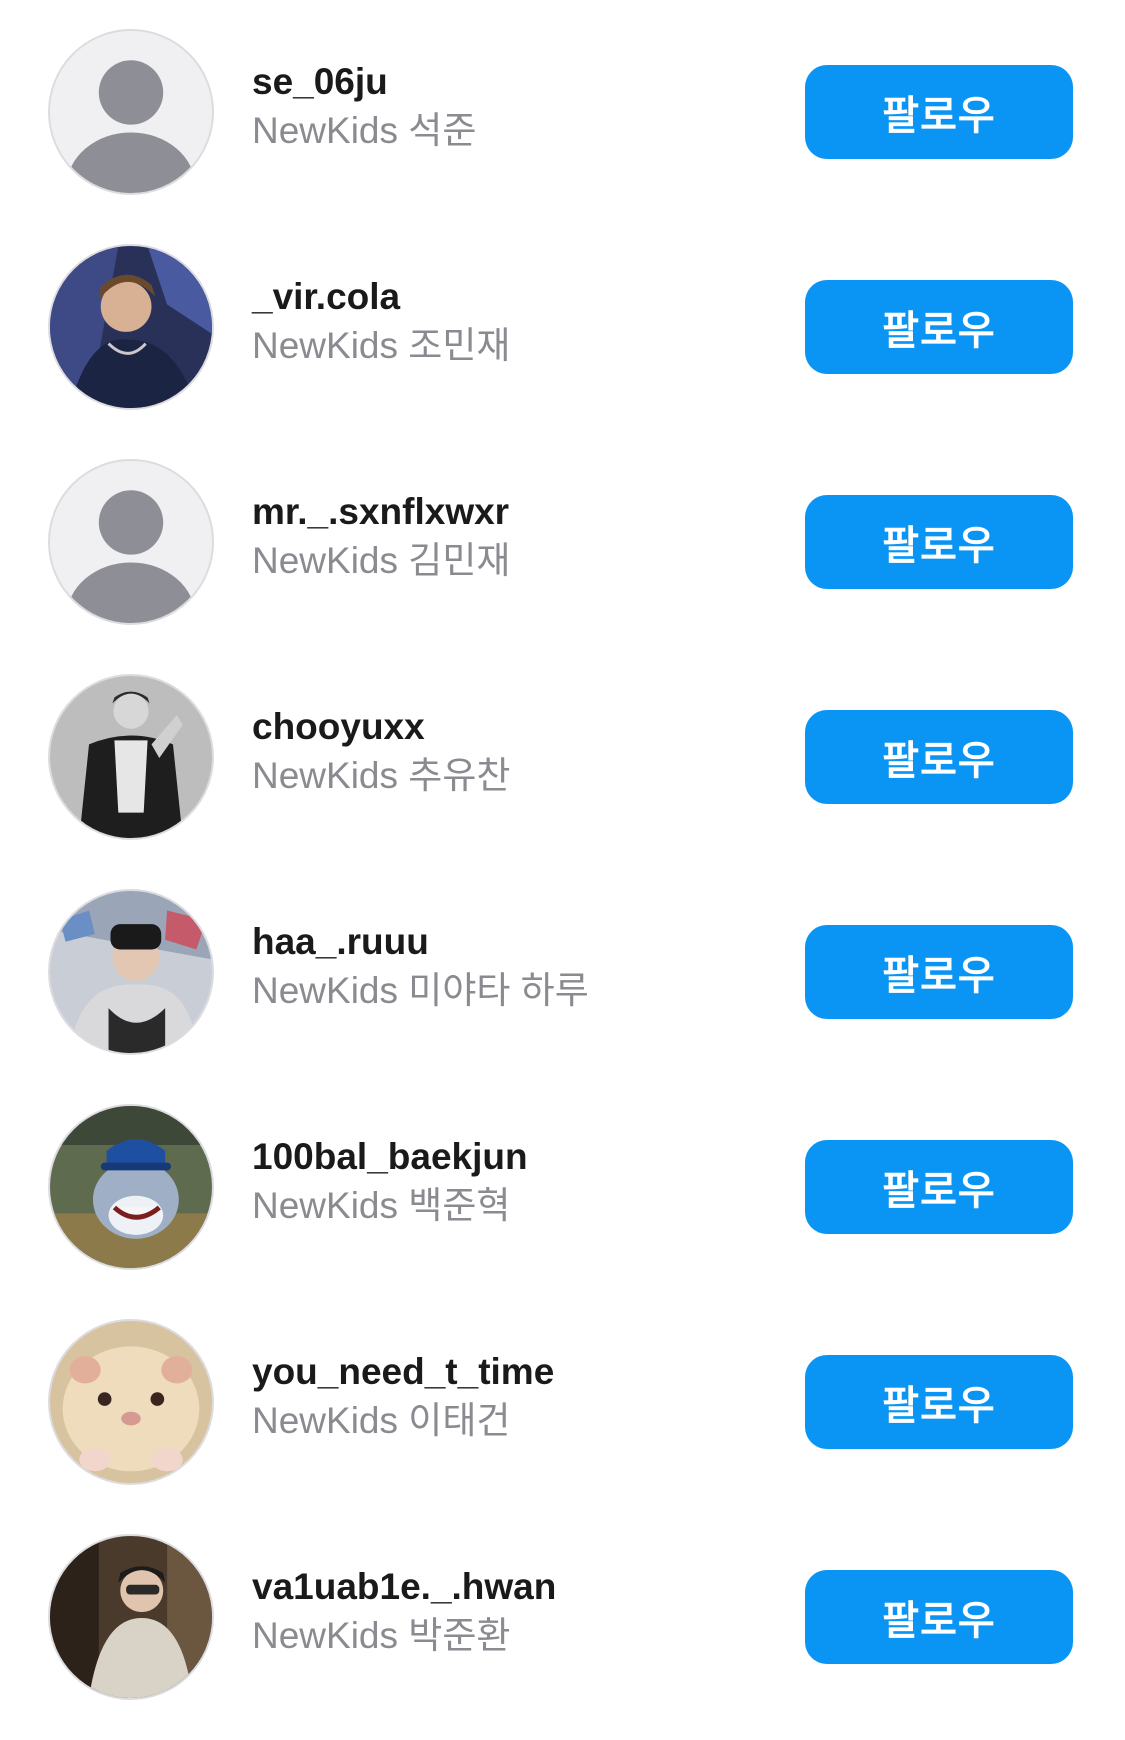  Describe the element at coordinates (562, 757) in the screenshot. I see `user-row: chooyuxx NewKids 추유찬 팔로우` at that location.